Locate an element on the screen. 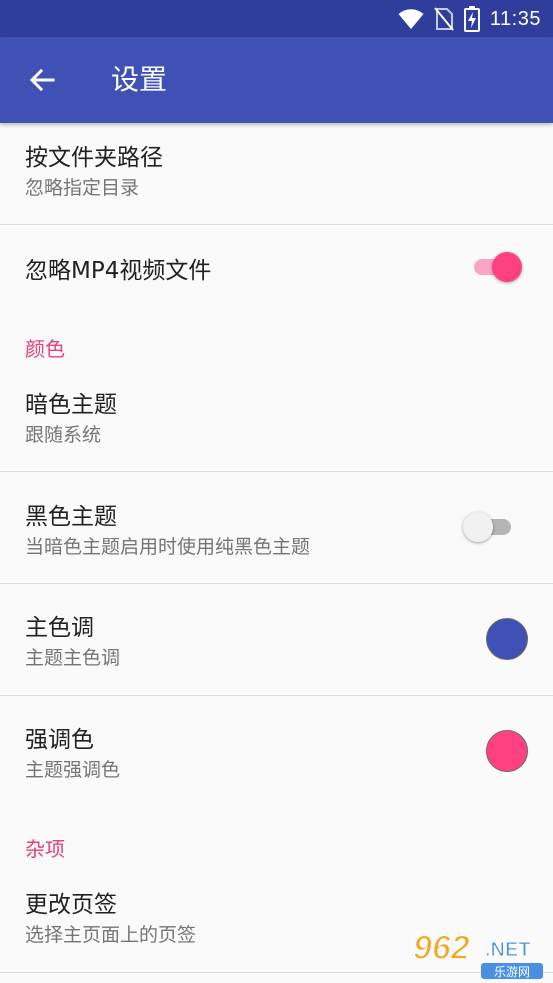  setting-subtitle: 忽略指定目录 is located at coordinates (82, 188).